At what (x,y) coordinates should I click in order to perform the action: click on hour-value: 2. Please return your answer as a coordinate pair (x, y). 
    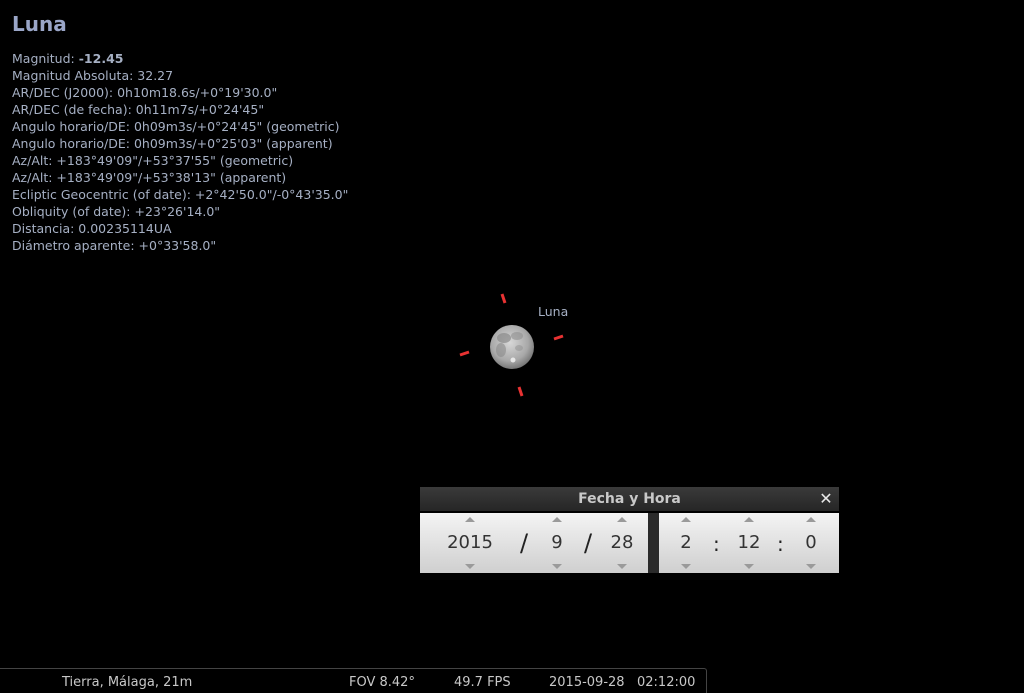
    Looking at the image, I should click on (686, 543).